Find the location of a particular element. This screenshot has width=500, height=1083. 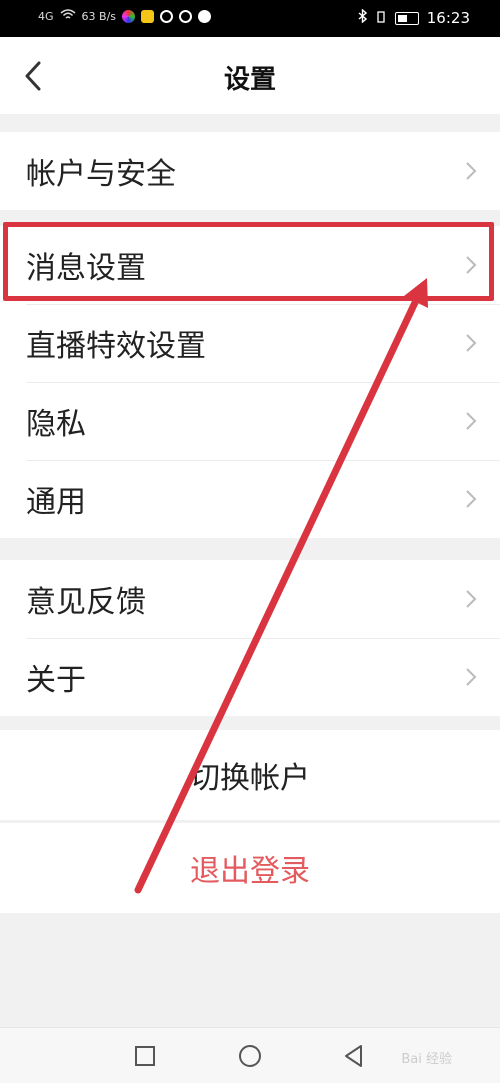

vibrate-icon is located at coordinates (381, 18).